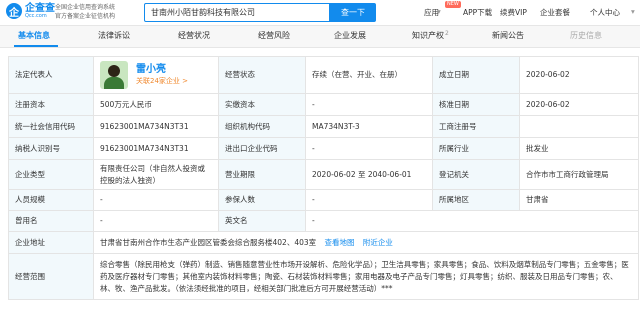 This screenshot has width=640, height=319. What do you see at coordinates (476, 75) in the screenshot?
I see `est-date-label: 成立日期` at bounding box center [476, 75].